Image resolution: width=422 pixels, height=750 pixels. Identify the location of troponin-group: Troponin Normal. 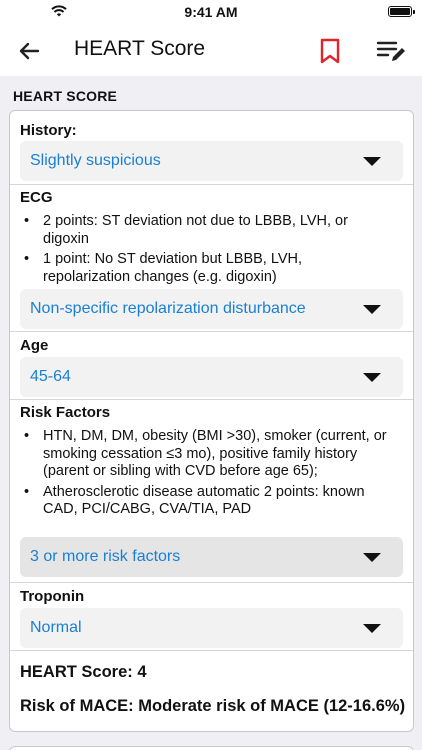
(211, 616).